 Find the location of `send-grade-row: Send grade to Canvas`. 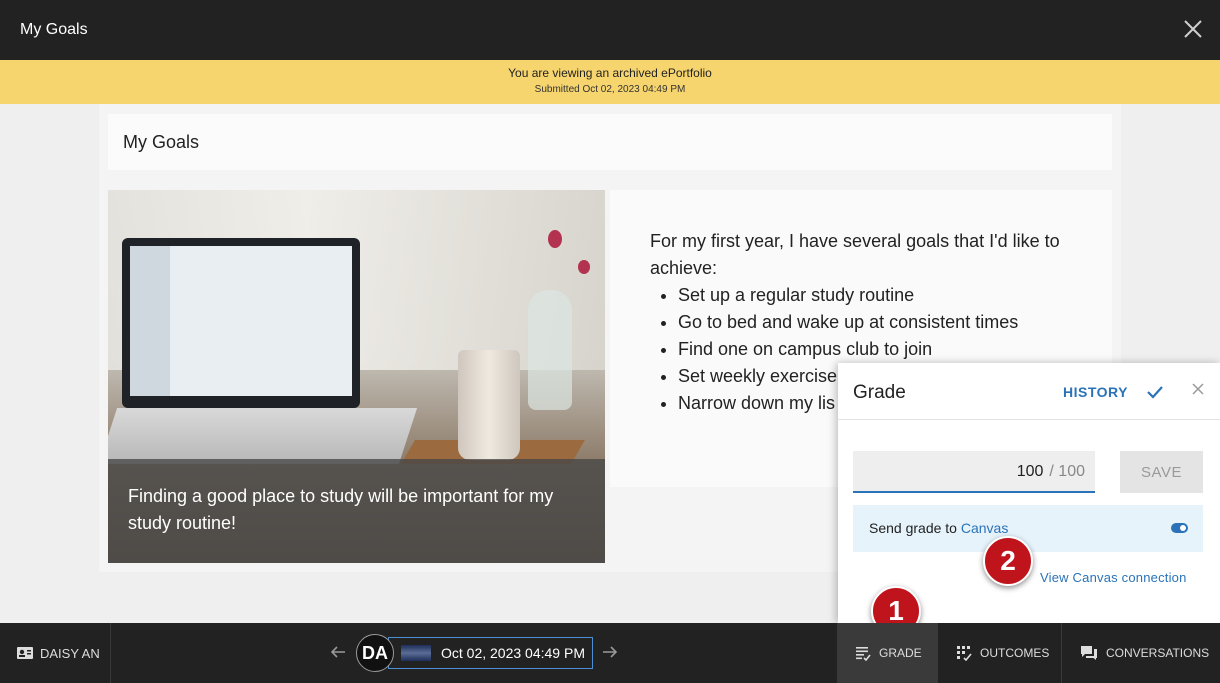

send-grade-row: Send grade to Canvas is located at coordinates (1028, 528).